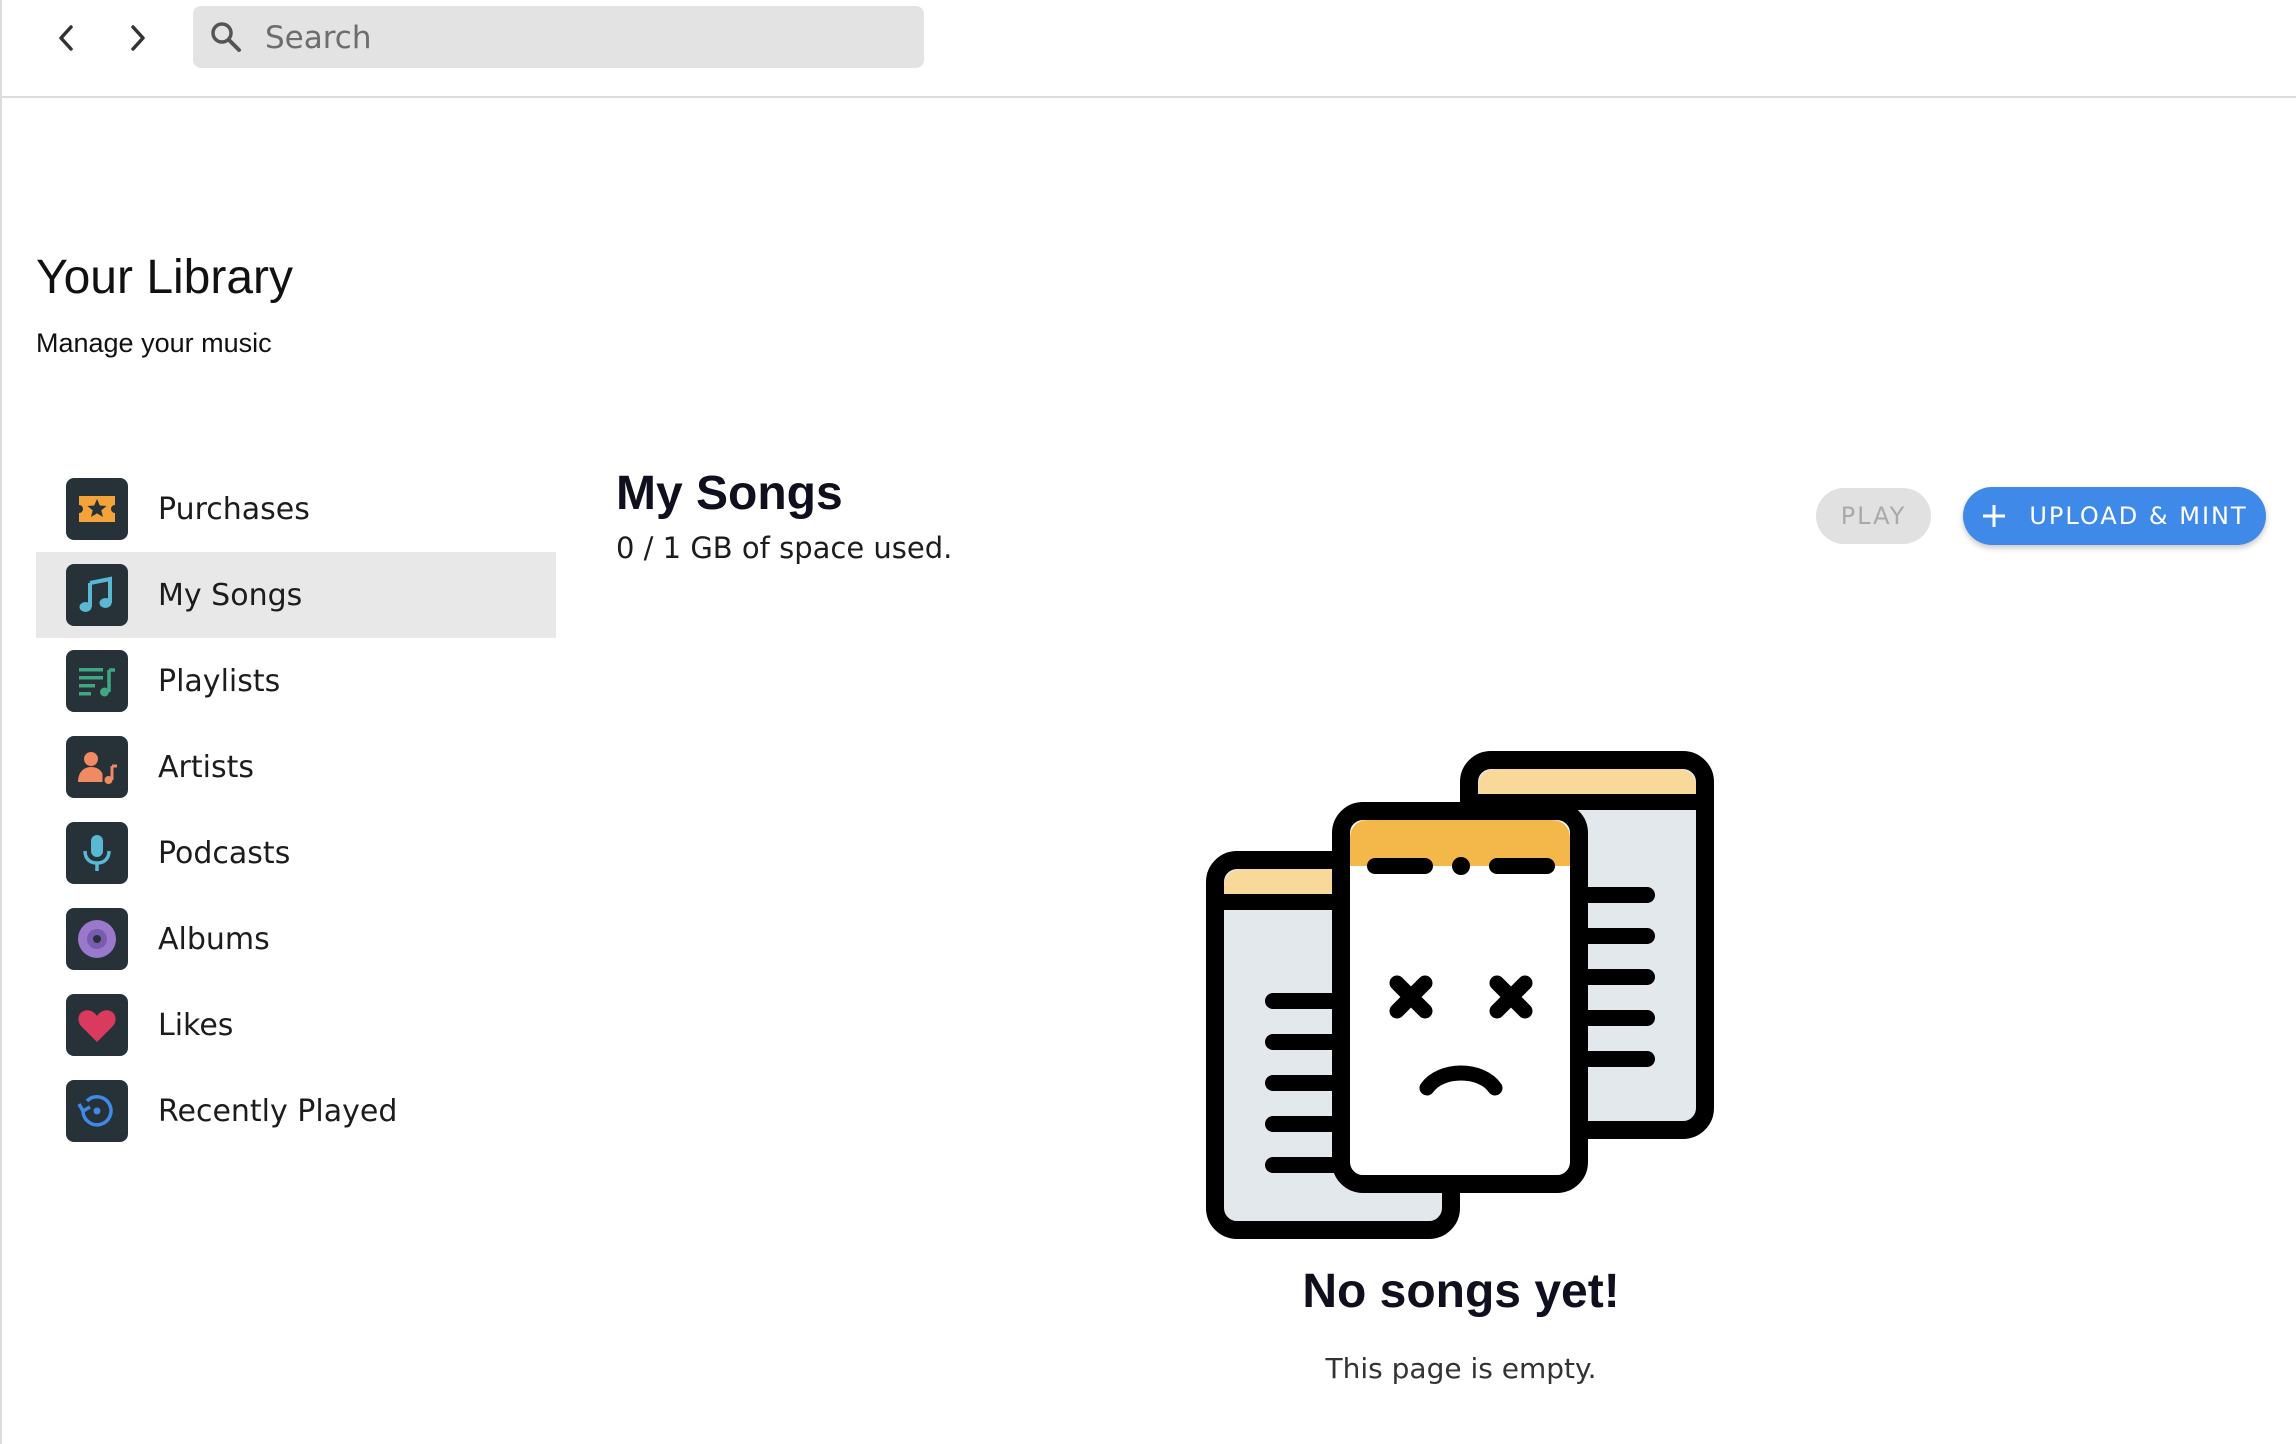  Describe the element at coordinates (234, 509) in the screenshot. I see `sidebar-item-label: Purchases` at that location.